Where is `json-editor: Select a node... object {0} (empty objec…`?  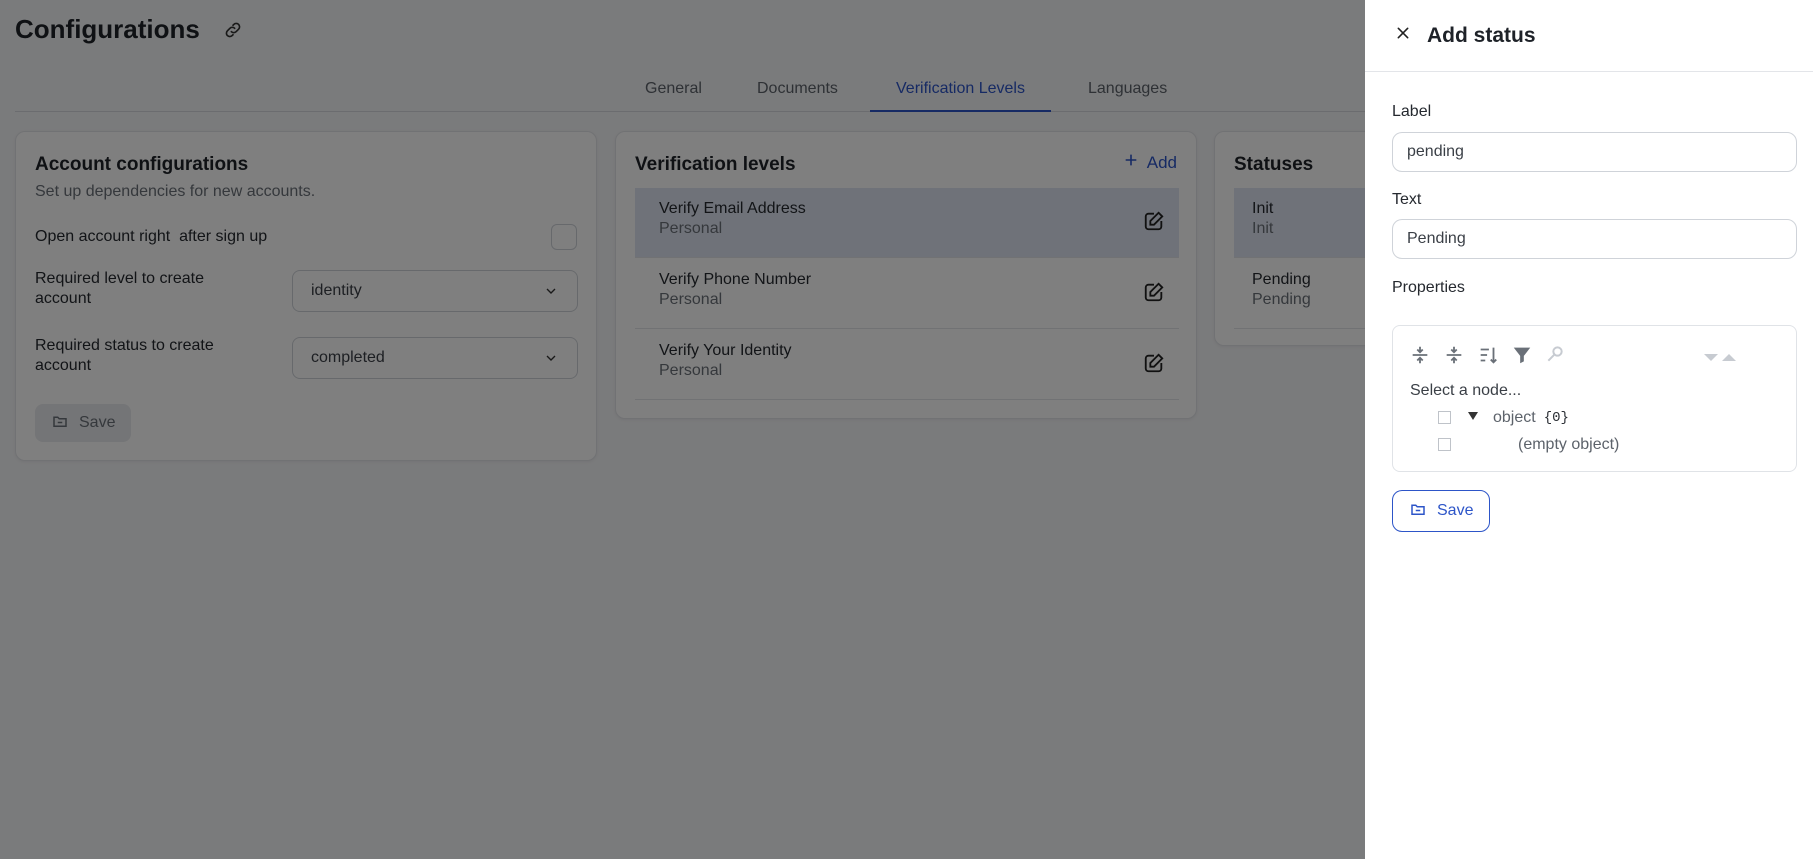
json-editor: Select a node... object {0} (empty objec… is located at coordinates (1594, 398).